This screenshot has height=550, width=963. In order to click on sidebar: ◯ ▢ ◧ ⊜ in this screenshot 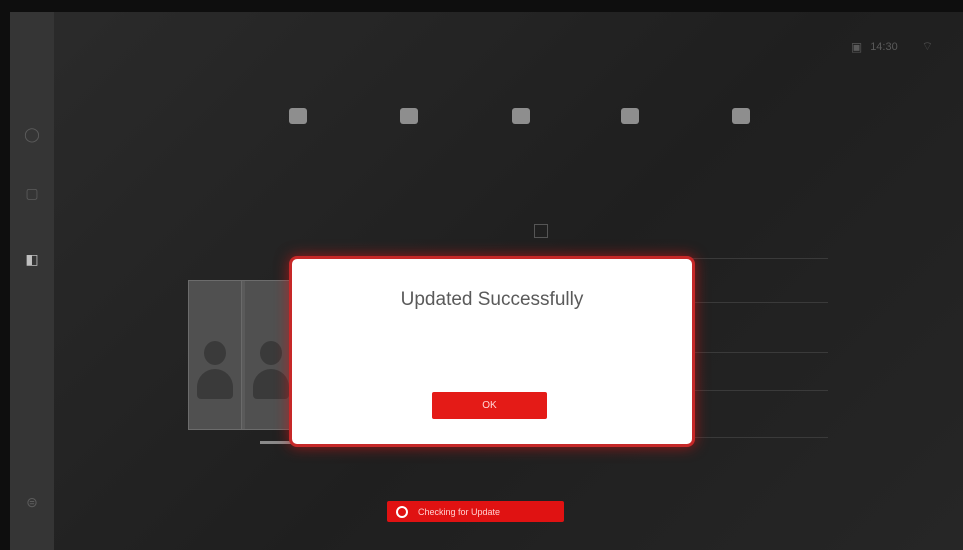, I will do `click(32, 281)`.